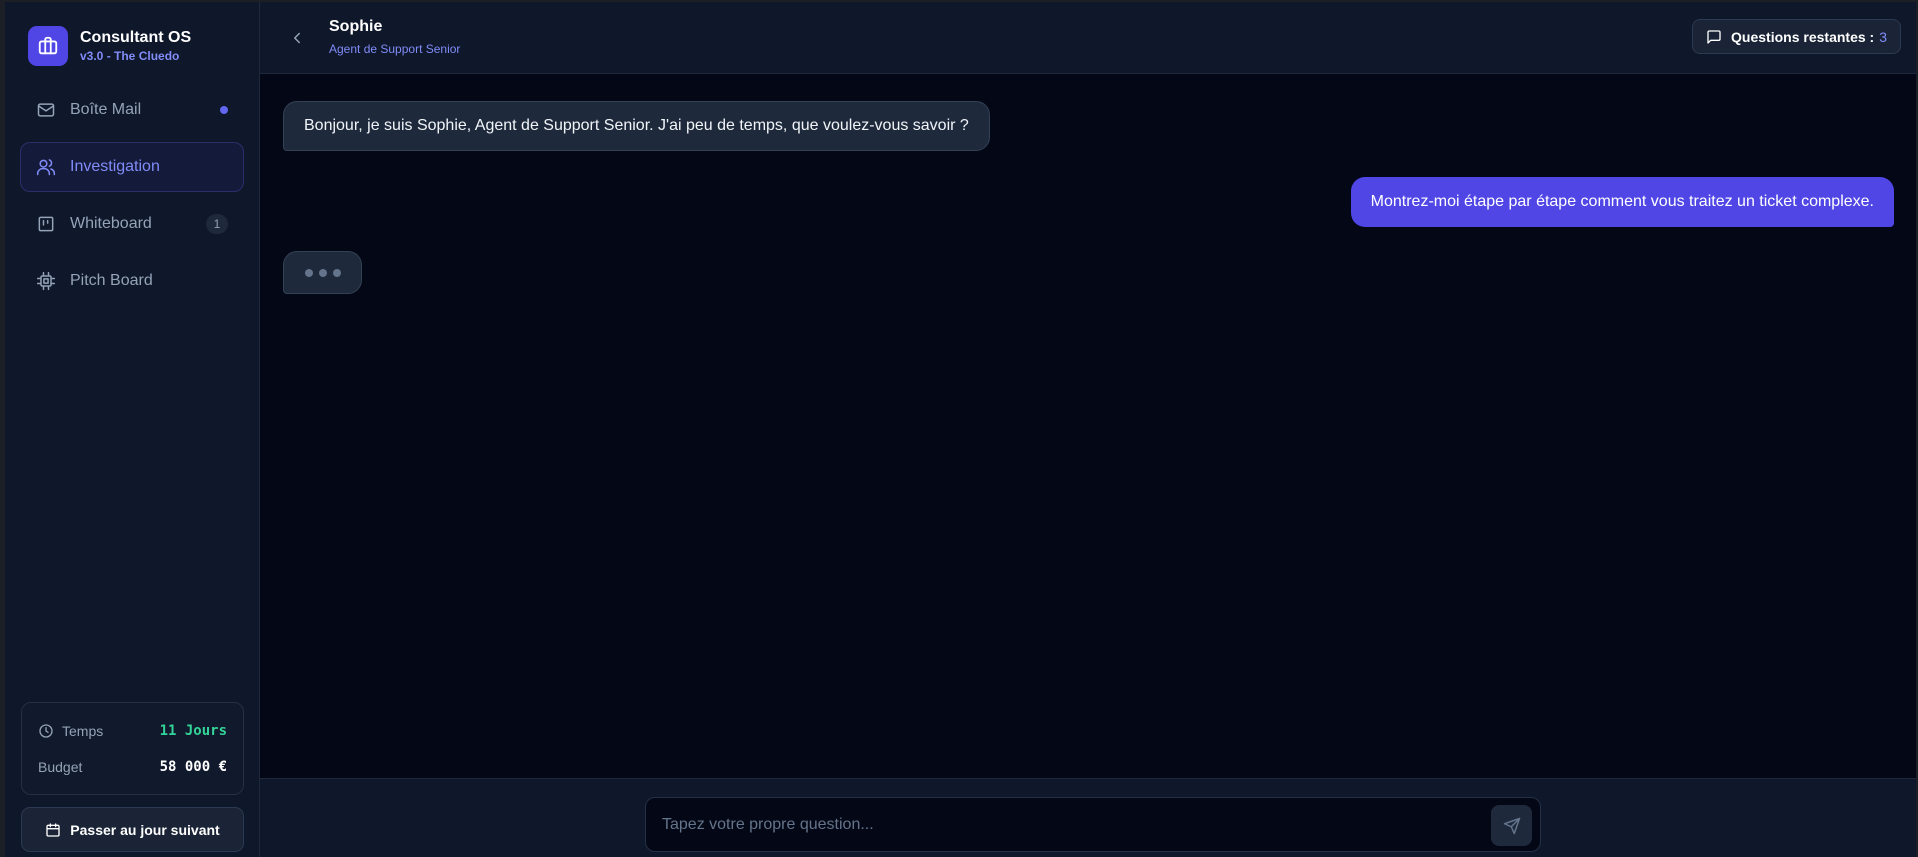  I want to click on sidebar-item-pitch-board: Pitch Board, so click(132, 281).